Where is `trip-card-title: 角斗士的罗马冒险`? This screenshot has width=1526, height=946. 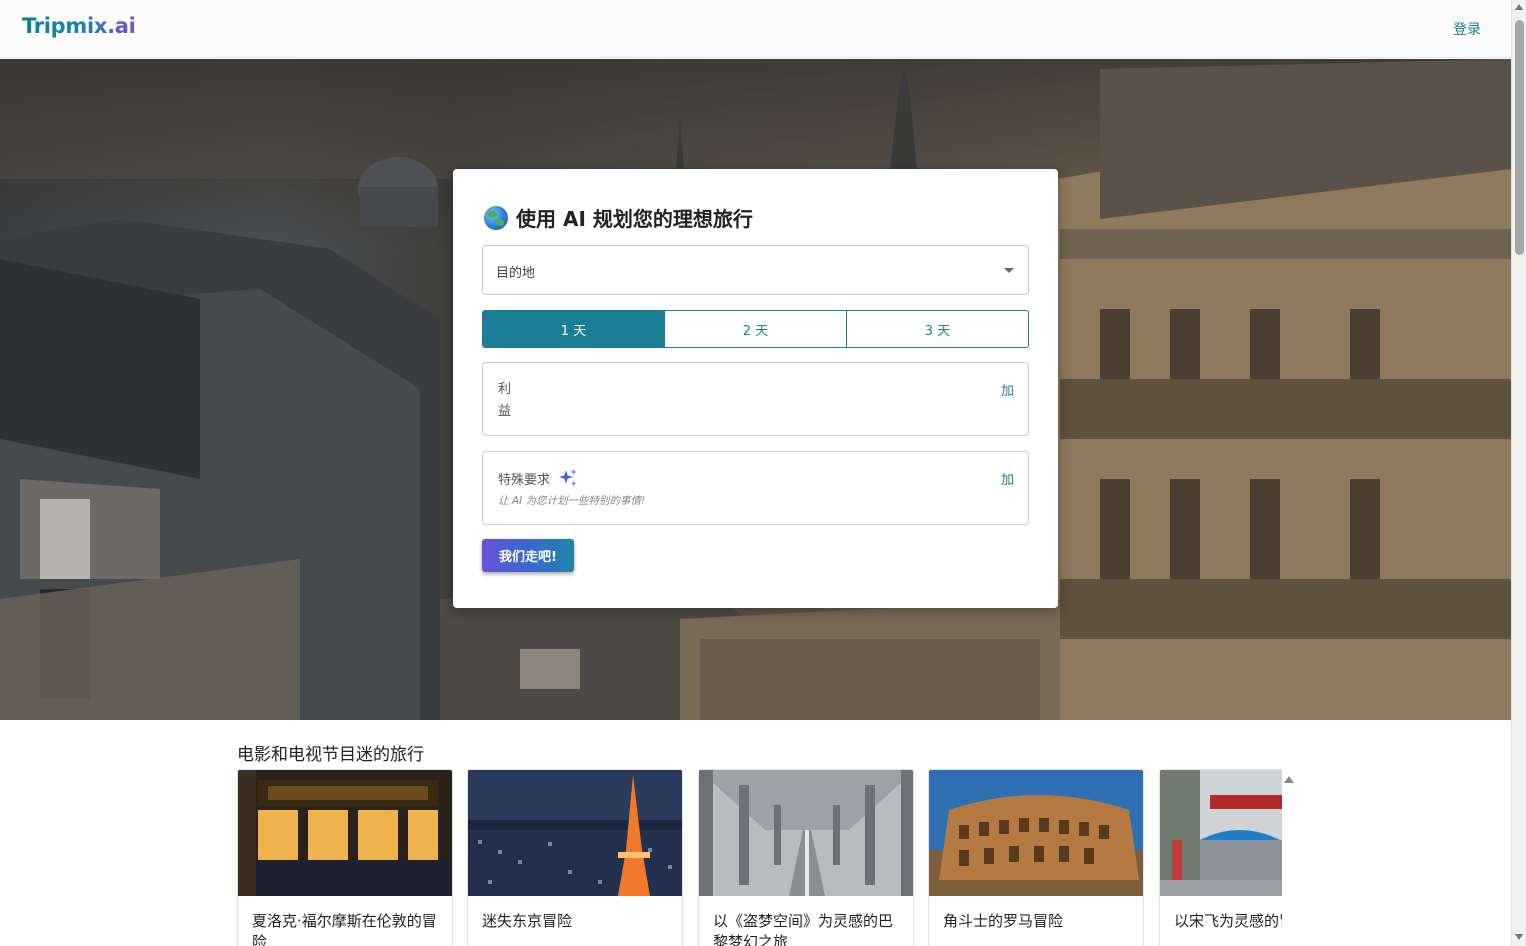 trip-card-title: 角斗士的罗马冒险 is located at coordinates (1003, 921).